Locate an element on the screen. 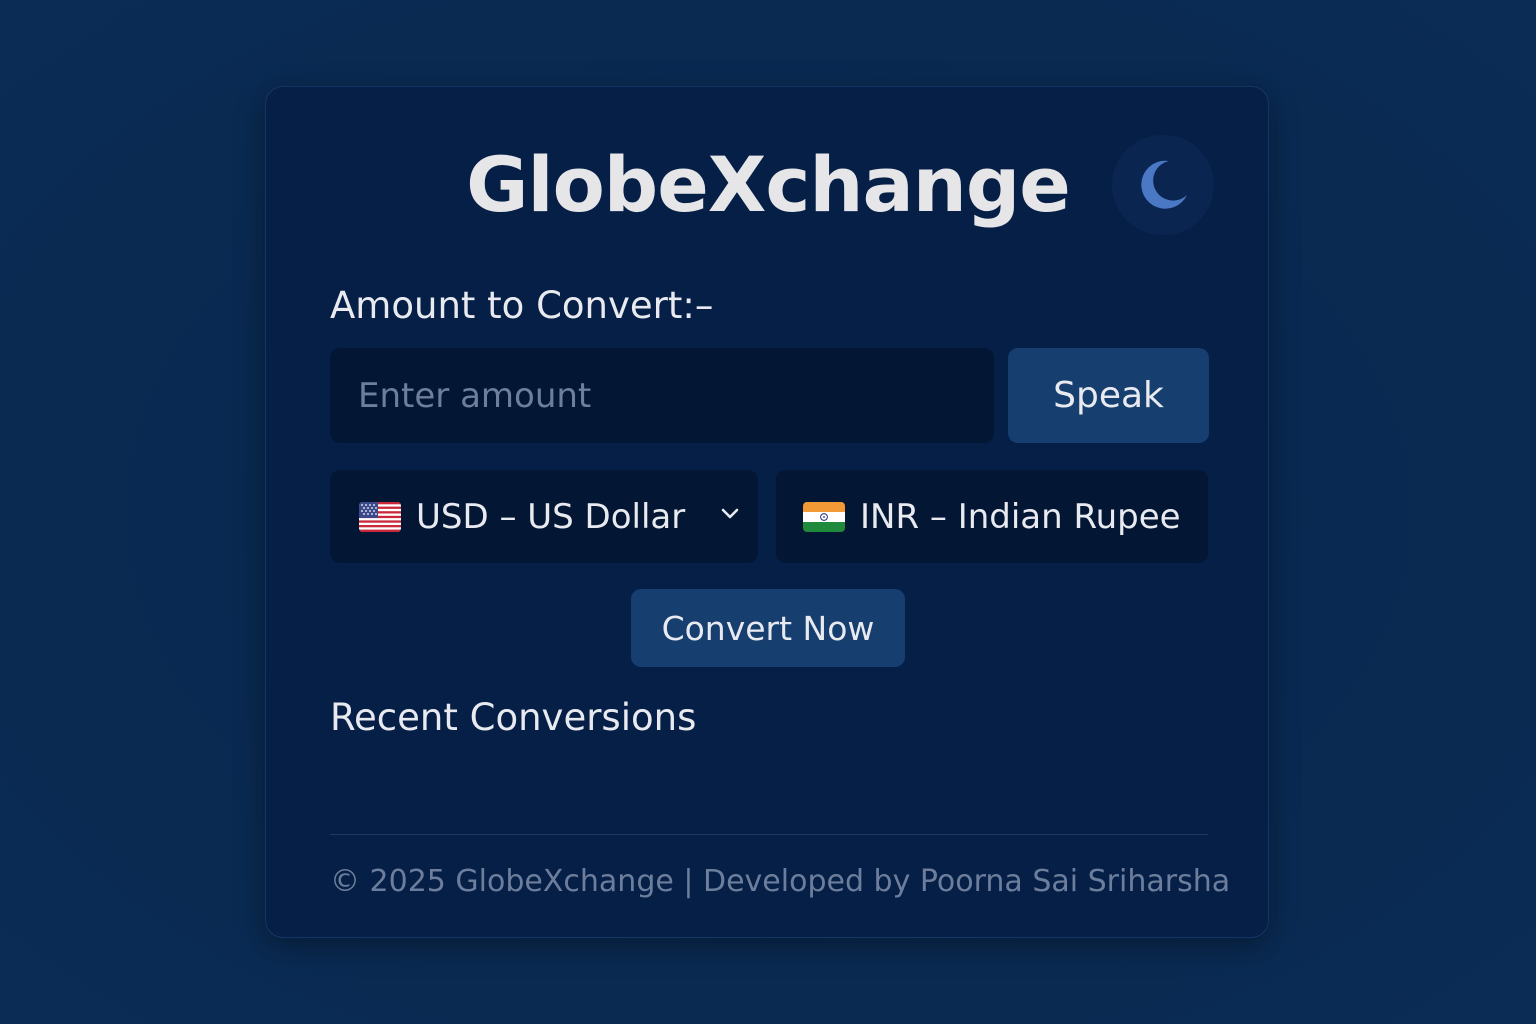 This screenshot has width=1536, height=1024. us-flag-icon is located at coordinates (380, 516).